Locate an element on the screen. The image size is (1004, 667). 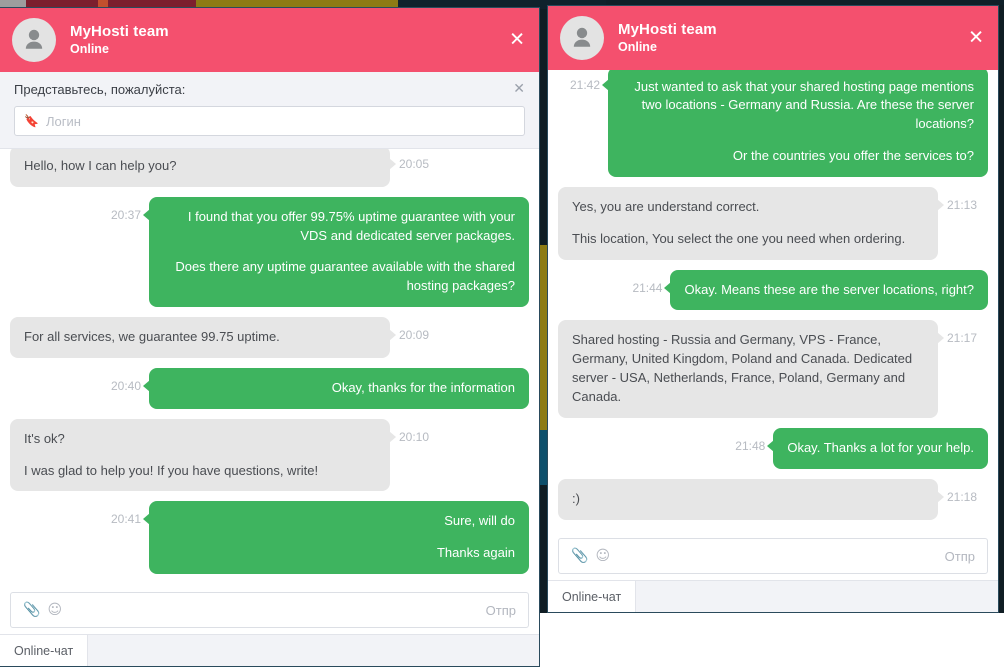
incoming-message-bubble: :) is located at coordinates (751, 499).